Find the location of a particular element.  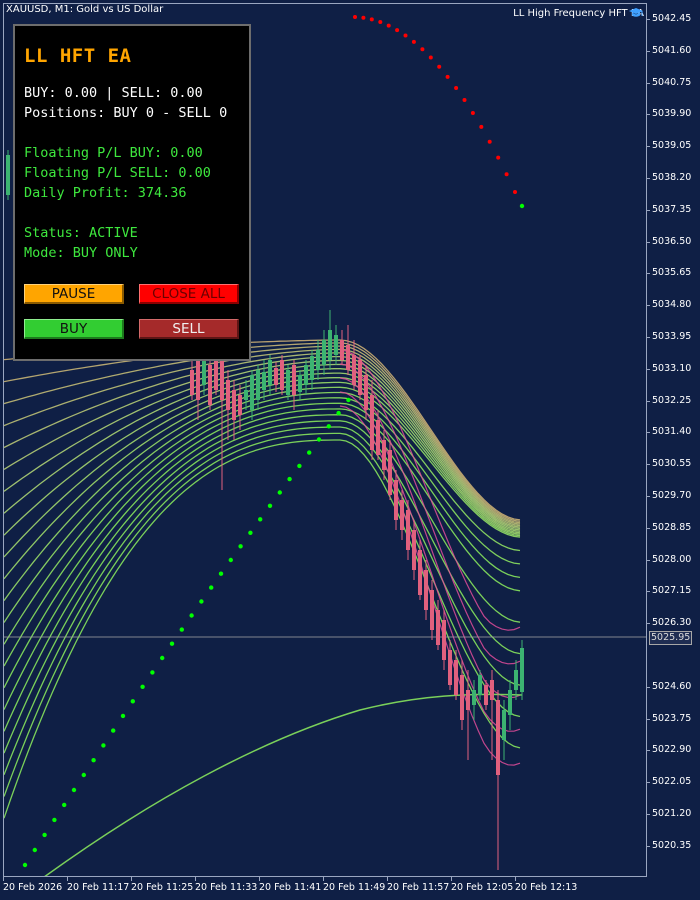

price-label: 5034.80 is located at coordinates (672, 305).